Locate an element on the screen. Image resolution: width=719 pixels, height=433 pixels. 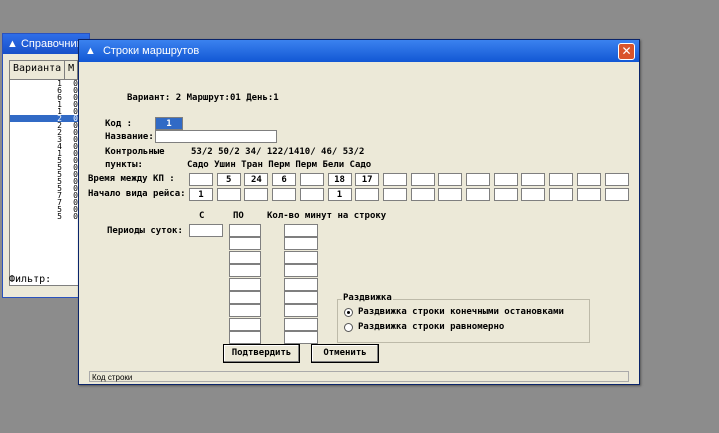
spread-group-title: Раздвижка is located at coordinates (367, 298).